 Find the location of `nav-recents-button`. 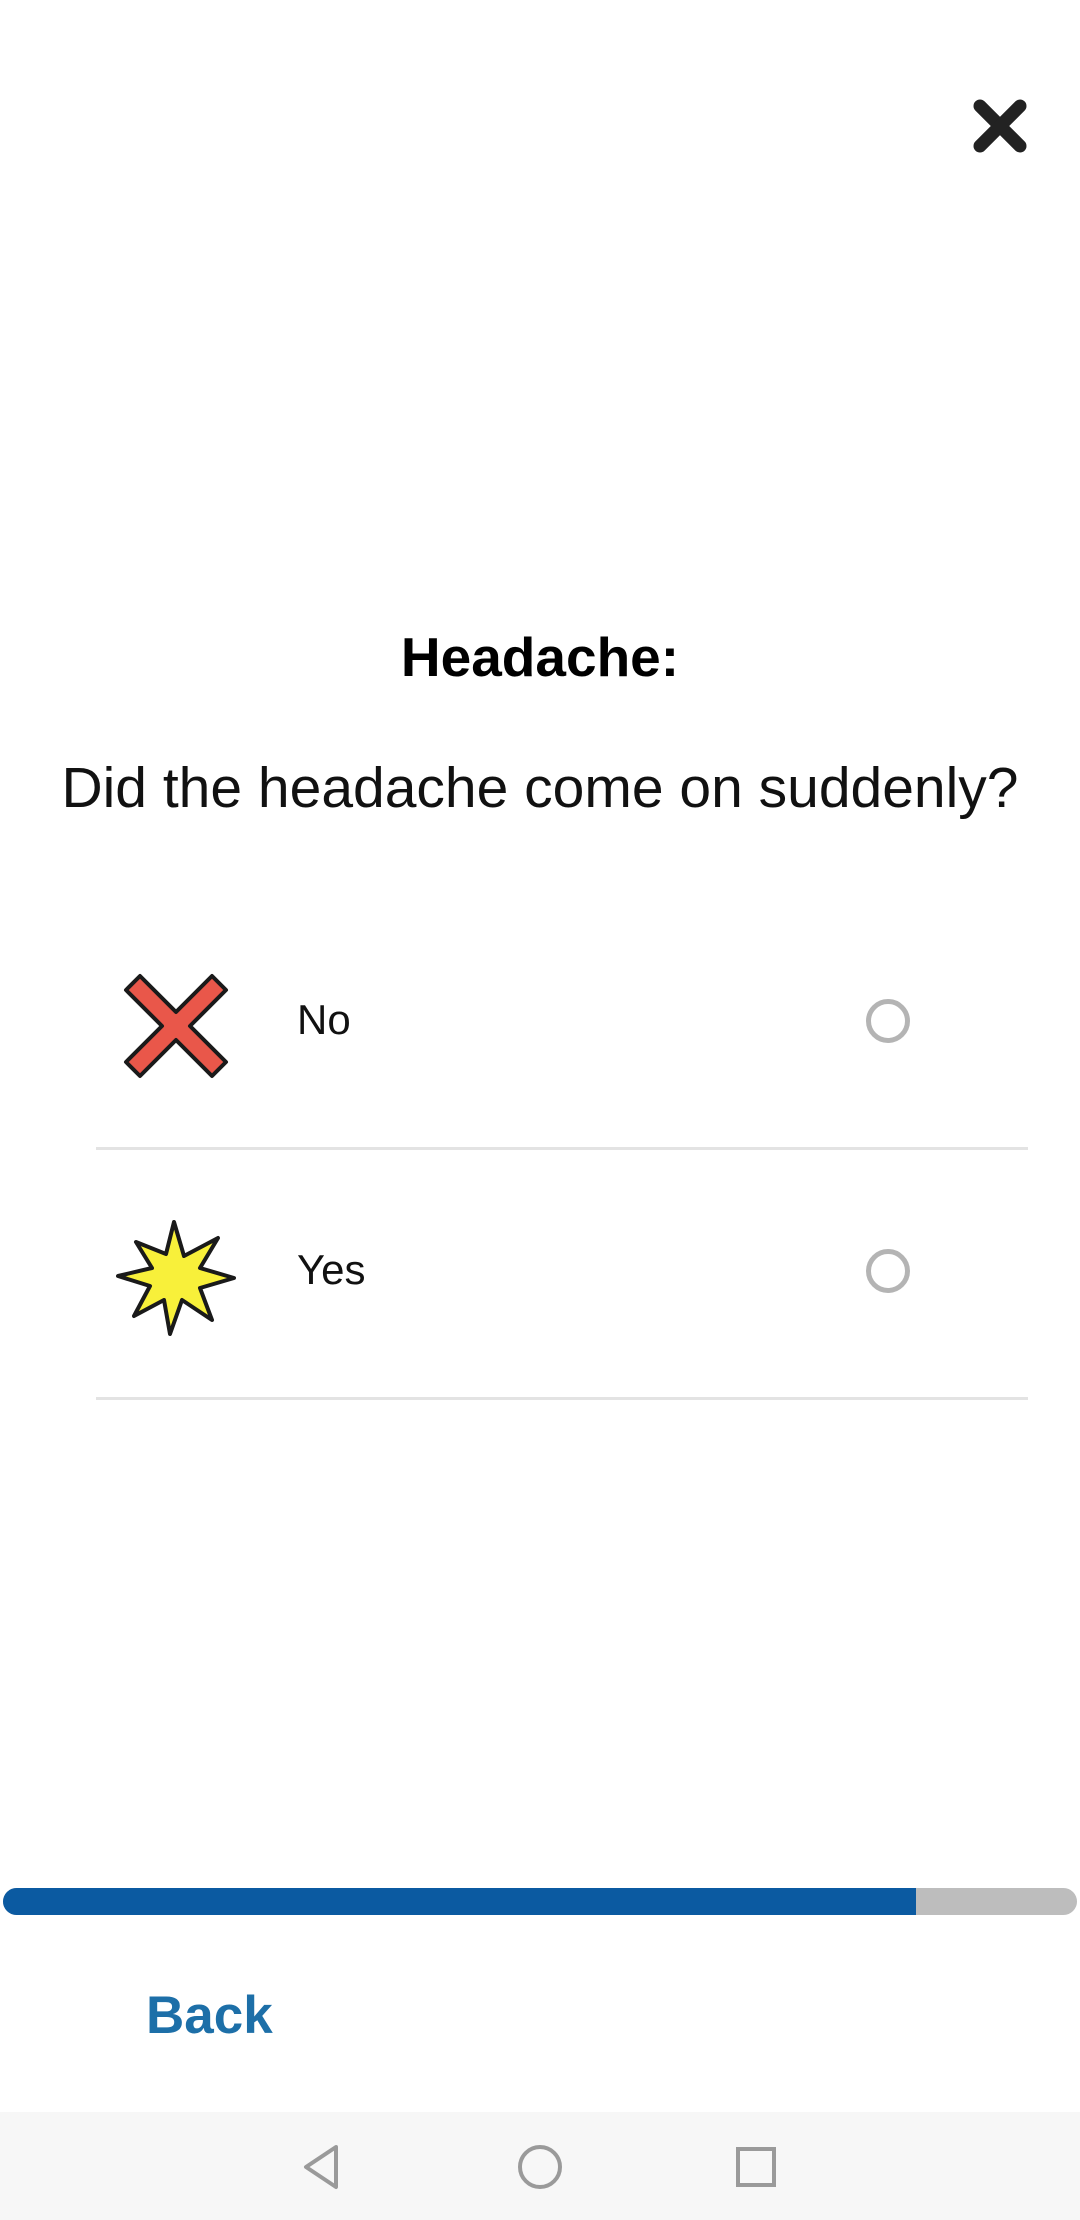

nav-recents-button is located at coordinates (756, 2167).